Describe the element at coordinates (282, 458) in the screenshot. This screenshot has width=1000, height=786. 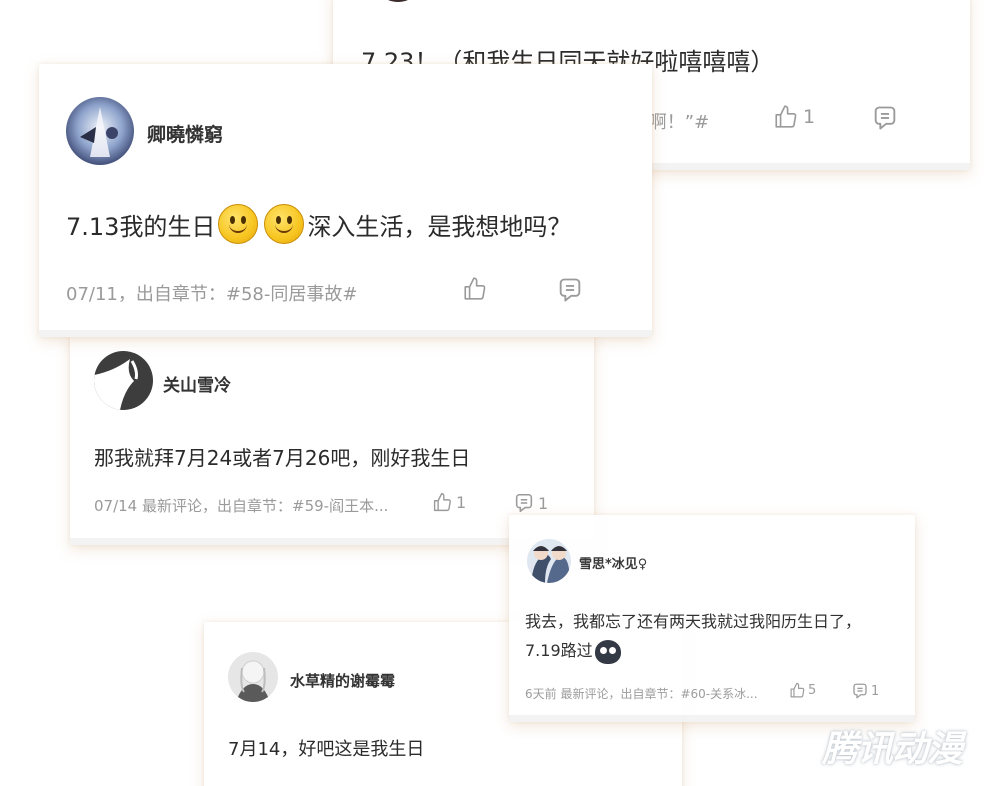
I see `comment-text: 那我就拜7月24或者7月26吧，刚好我生日` at that location.